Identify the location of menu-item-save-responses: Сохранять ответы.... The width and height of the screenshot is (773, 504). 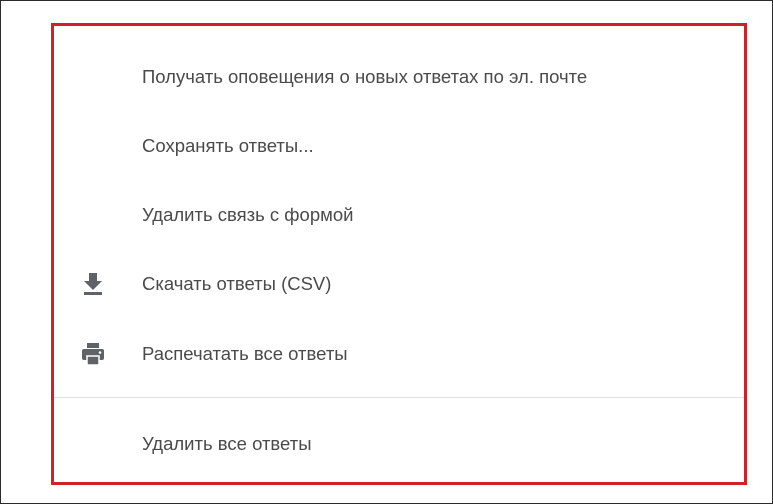
(399, 146).